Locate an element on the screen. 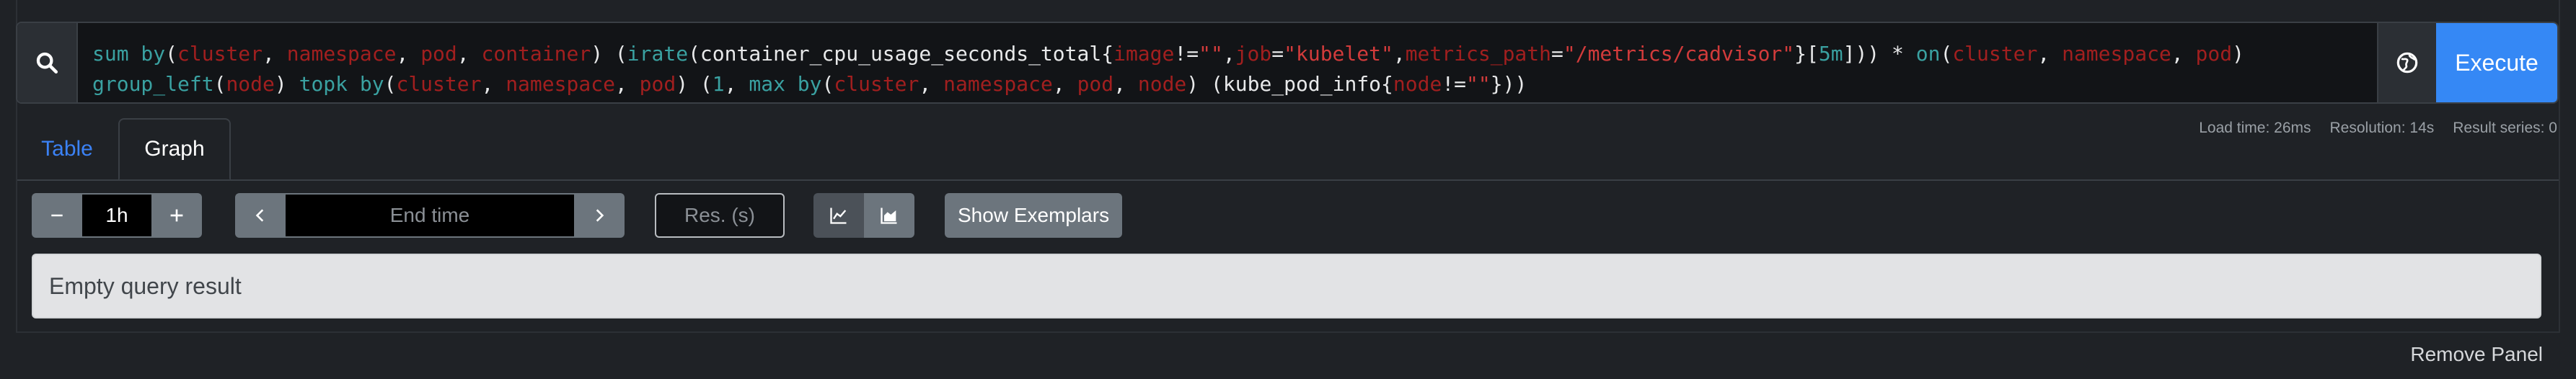 The image size is (2576, 379). expr-token: on is located at coordinates (1928, 54).